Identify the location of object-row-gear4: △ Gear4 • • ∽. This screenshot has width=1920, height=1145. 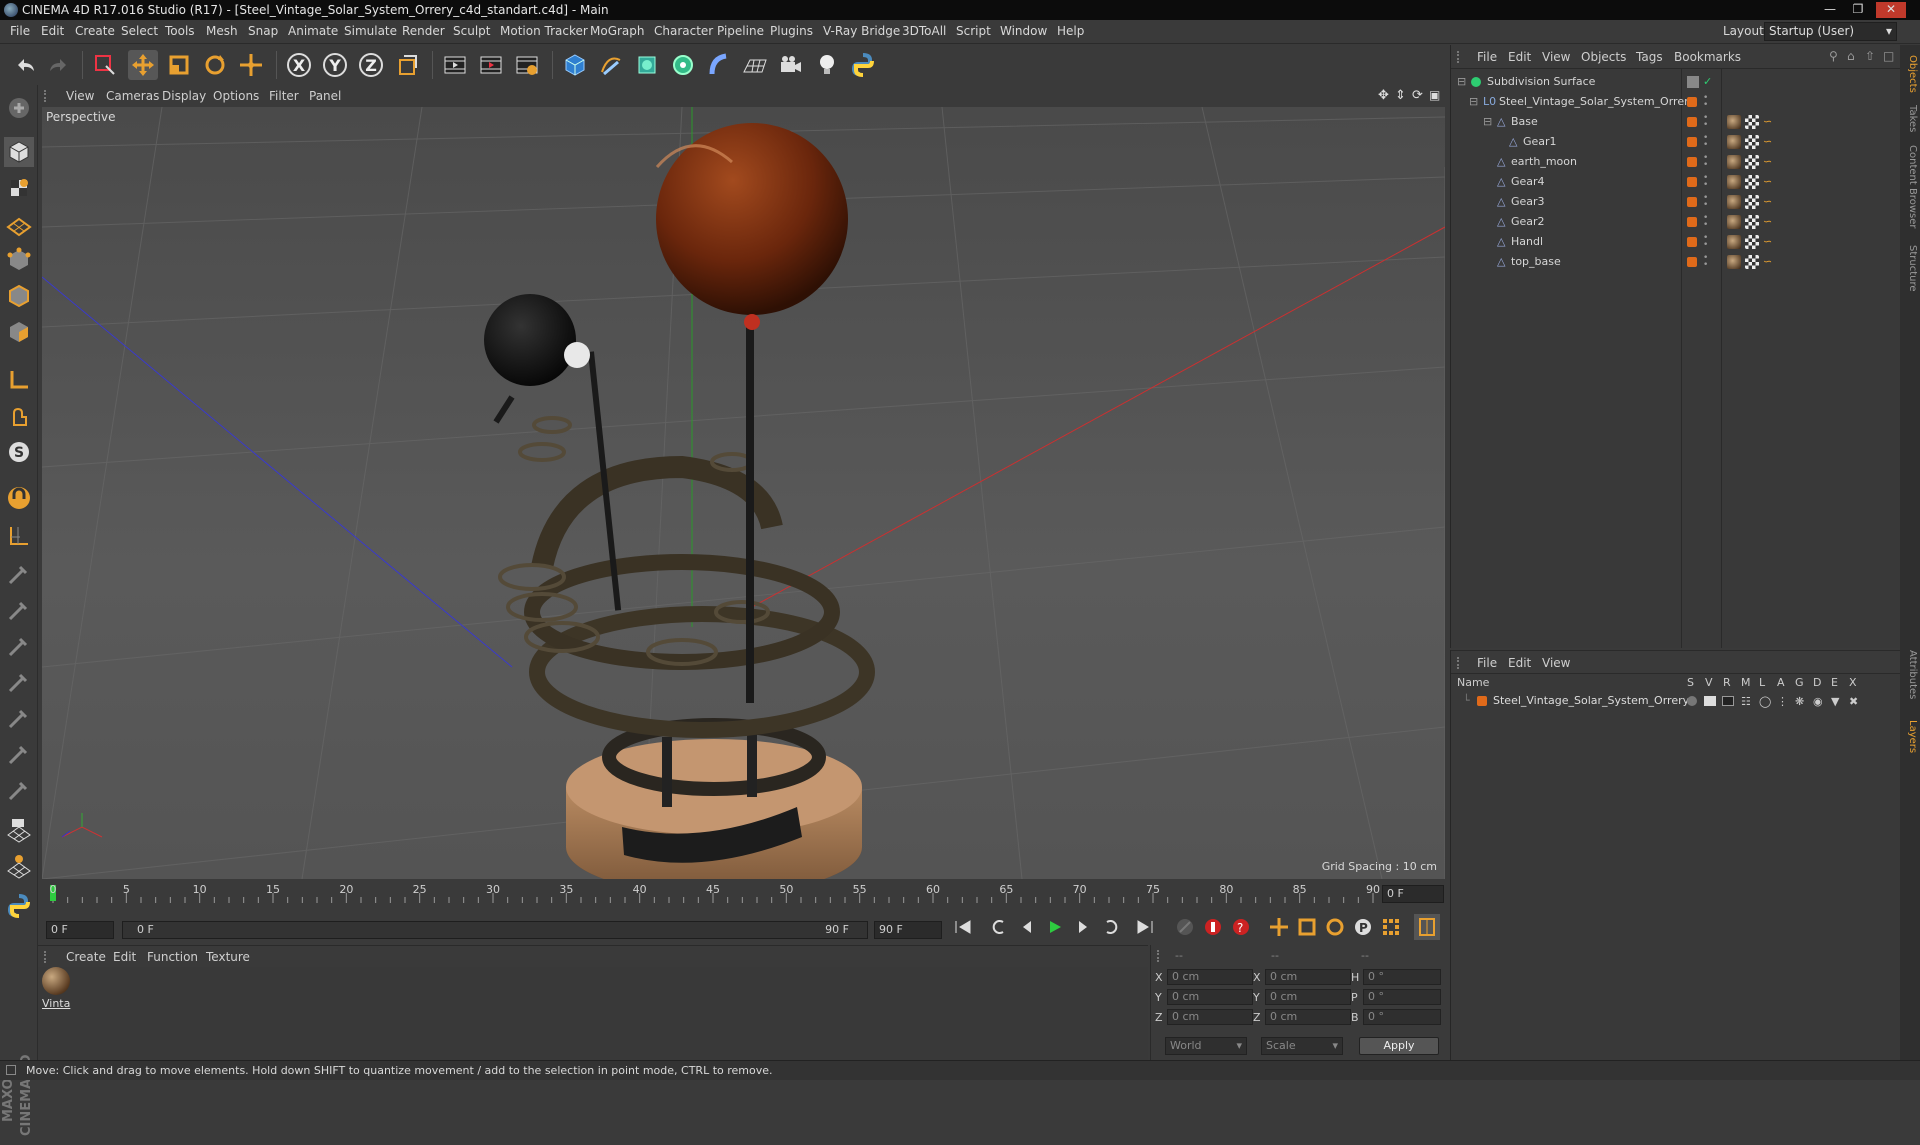
(1676, 182).